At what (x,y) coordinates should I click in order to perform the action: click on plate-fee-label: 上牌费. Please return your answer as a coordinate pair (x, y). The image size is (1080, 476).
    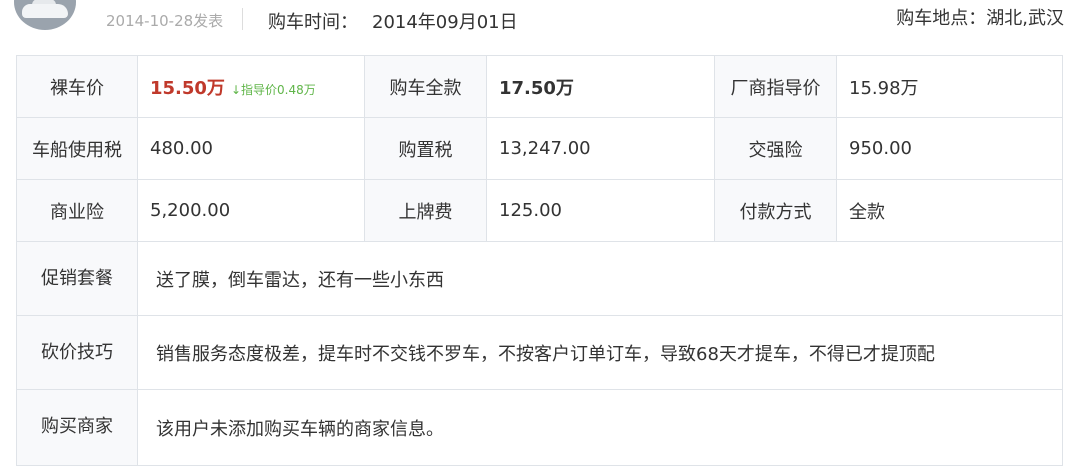
    Looking at the image, I should click on (425, 210).